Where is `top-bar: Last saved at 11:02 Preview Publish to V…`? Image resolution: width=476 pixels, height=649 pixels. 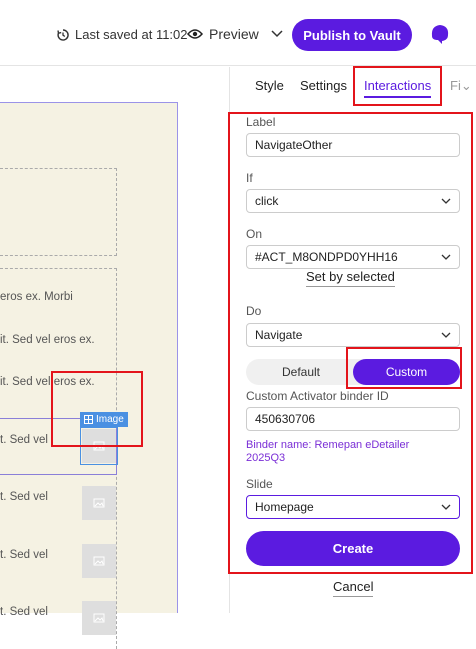
top-bar: Last saved at 11:02 Preview Publish to V… is located at coordinates (238, 33).